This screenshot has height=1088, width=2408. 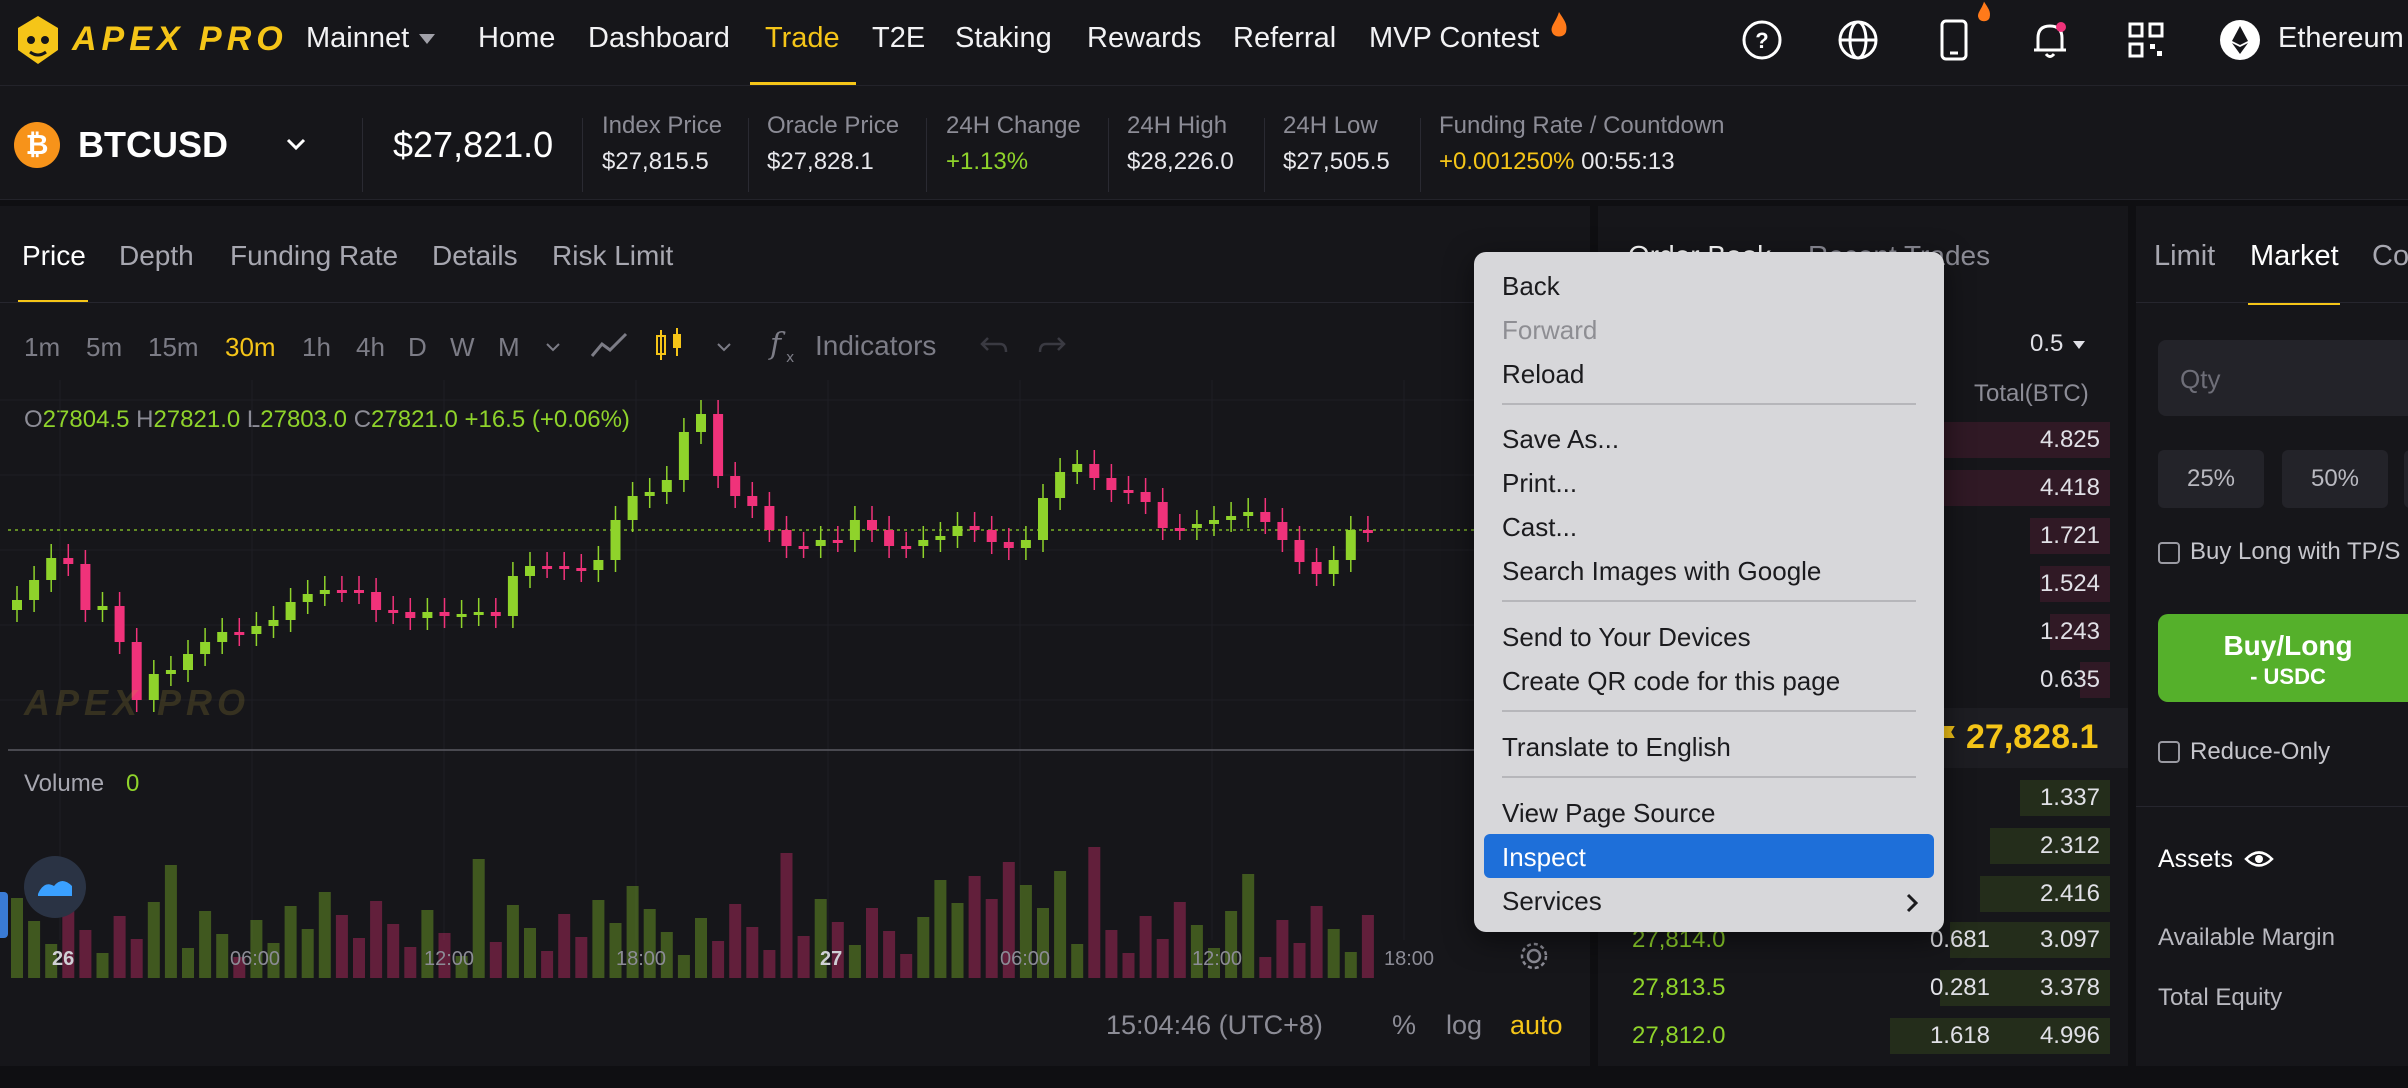 What do you see at coordinates (509, 347) in the screenshot?
I see `timeframe-m: M` at bounding box center [509, 347].